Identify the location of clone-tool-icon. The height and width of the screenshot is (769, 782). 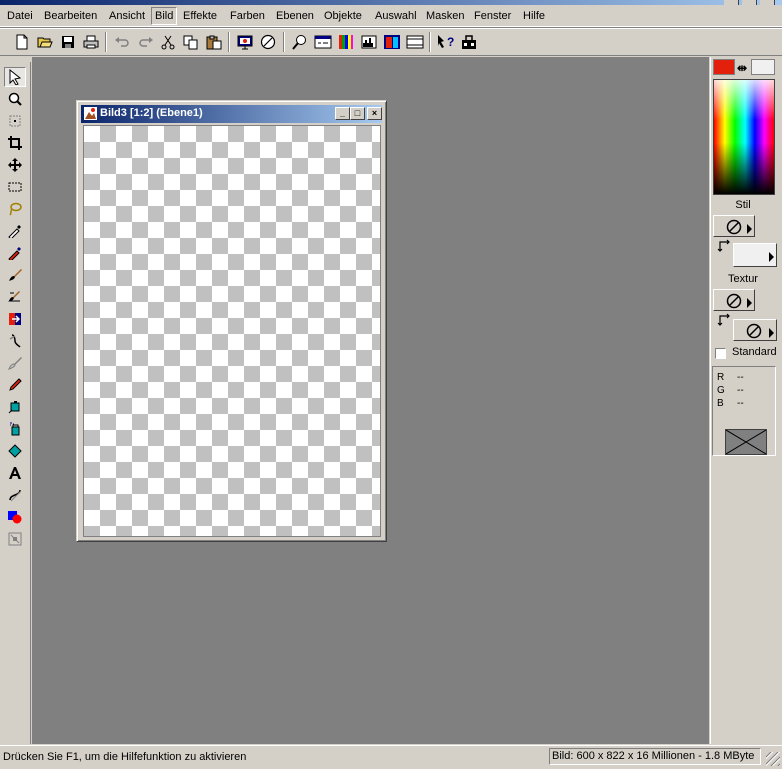
(15, 297).